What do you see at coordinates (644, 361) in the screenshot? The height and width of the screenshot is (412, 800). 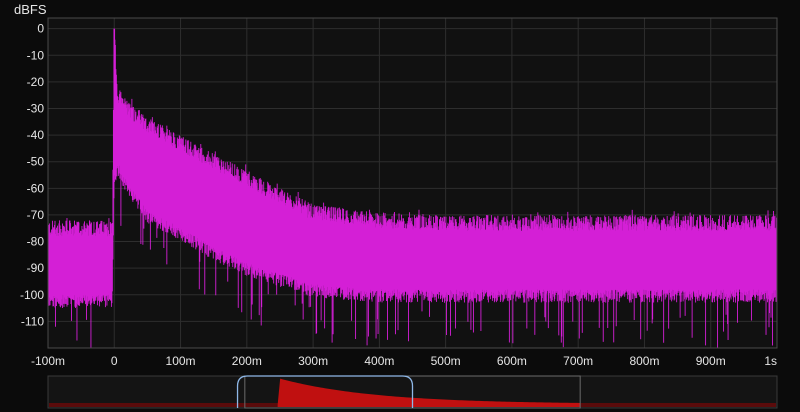 I see `x-tick-label: 800m` at bounding box center [644, 361].